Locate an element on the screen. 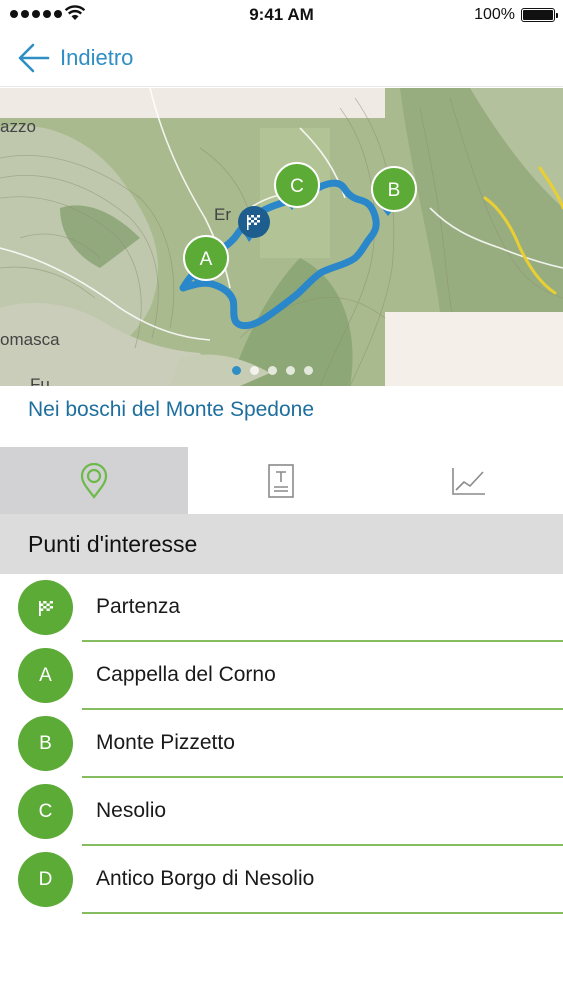 The image size is (563, 1000). map-pin-icon is located at coordinates (93, 480).